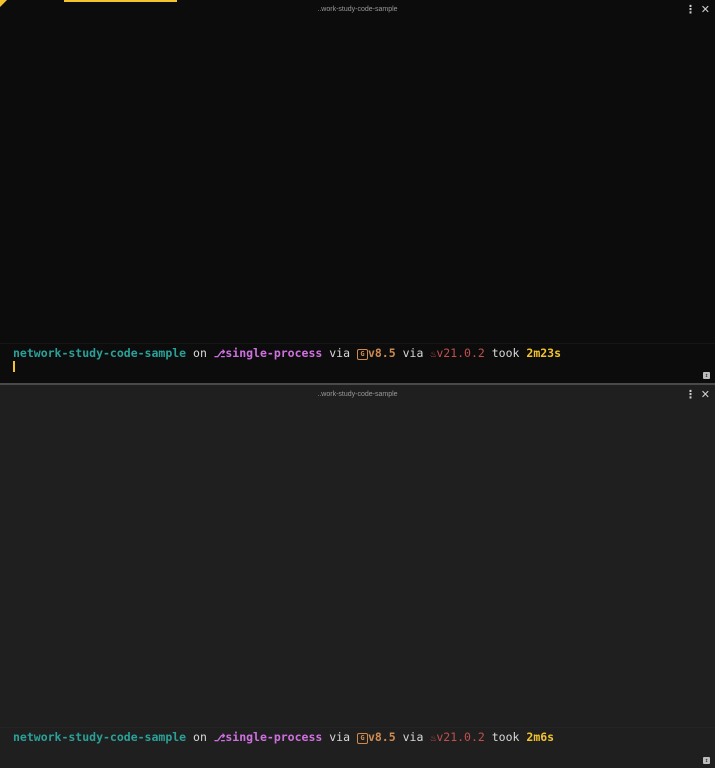 The height and width of the screenshot is (768, 715). Describe the element at coordinates (14, 366) in the screenshot. I see `terminal-cursor` at that location.